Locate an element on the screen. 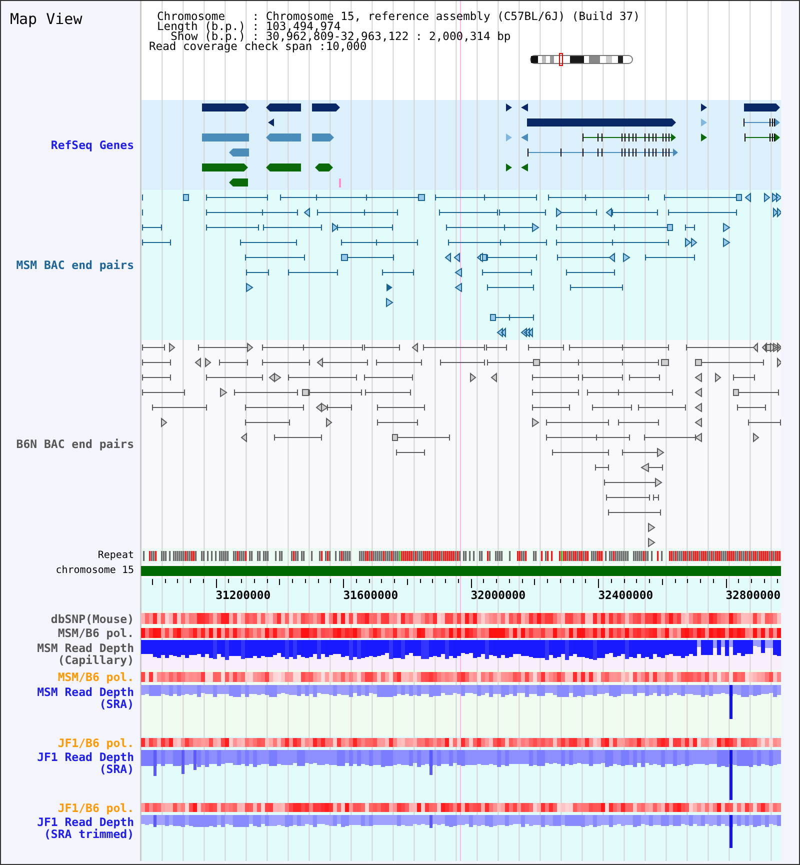 Image resolution: width=800 pixels, height=865 pixels. info-value: 103,494,974 is located at coordinates (303, 27).